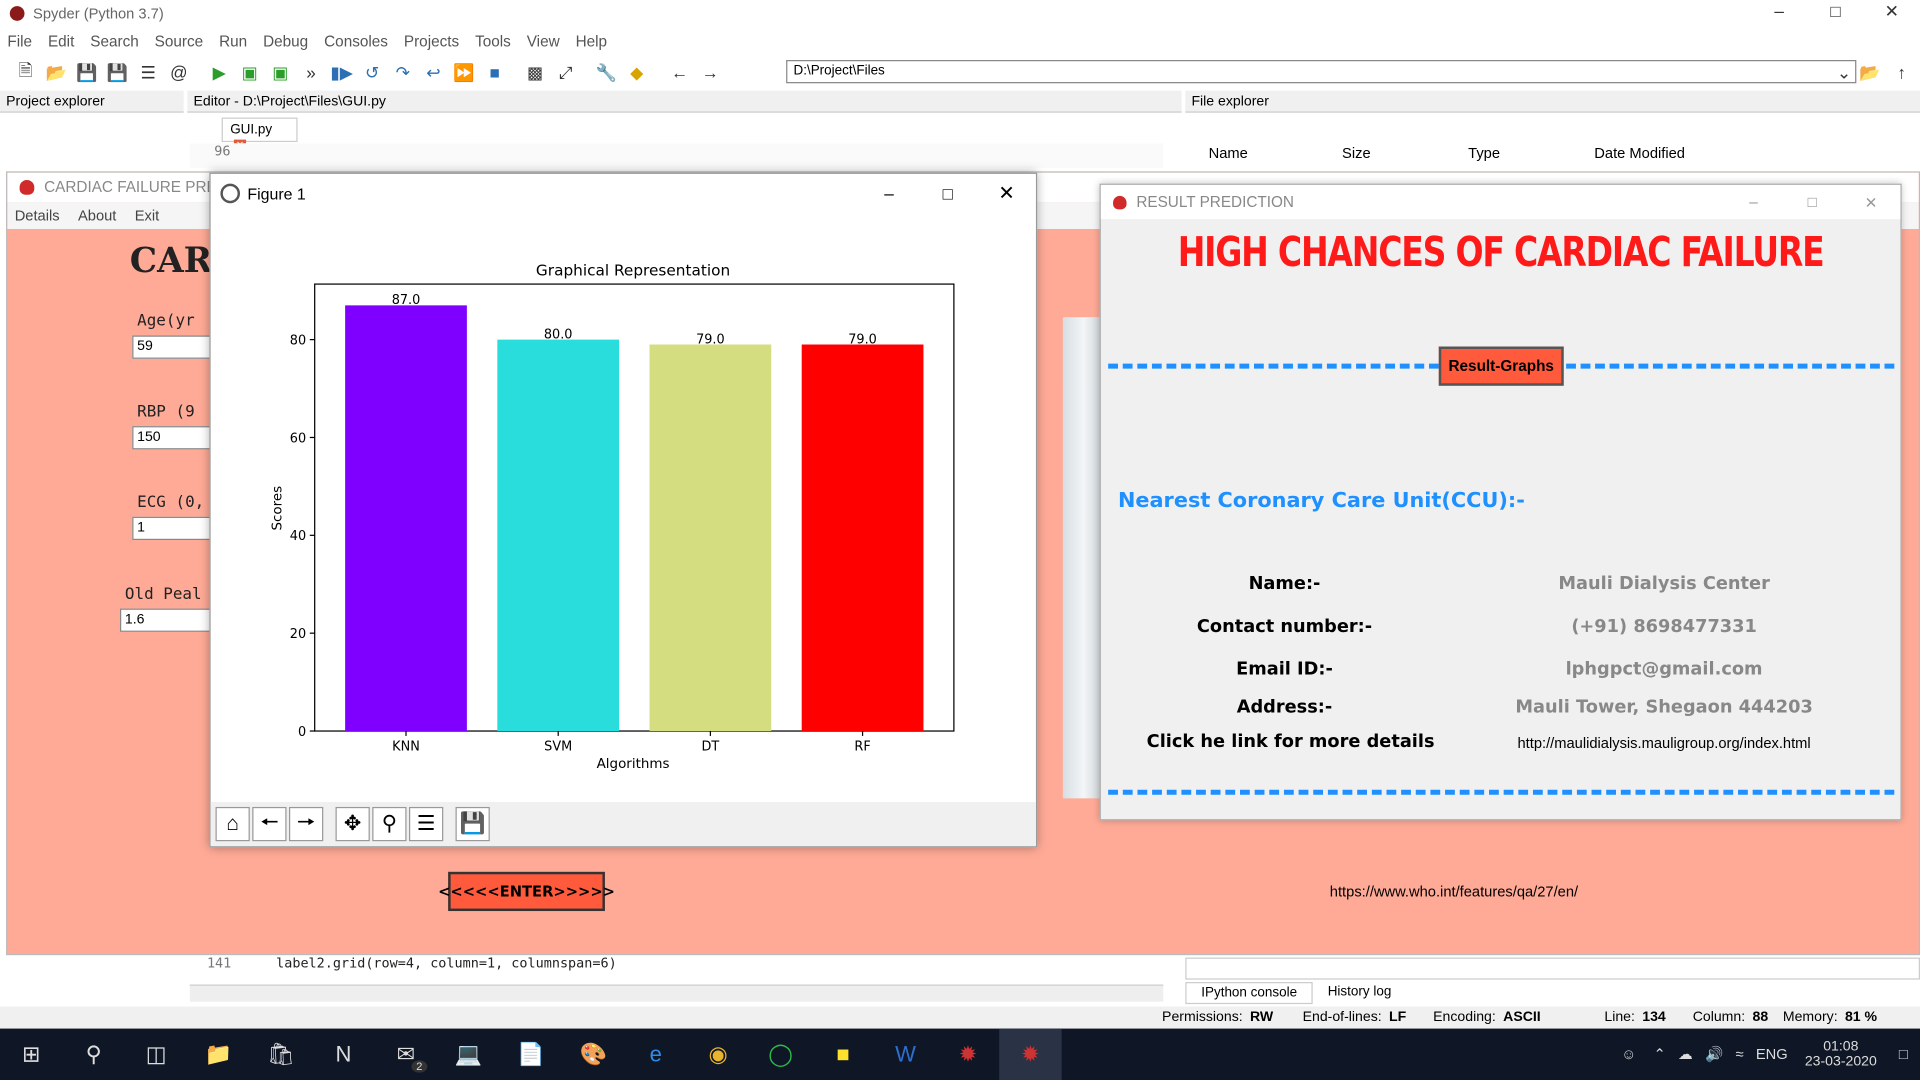  I want to click on anaconda-icon: ◯, so click(780, 1054).